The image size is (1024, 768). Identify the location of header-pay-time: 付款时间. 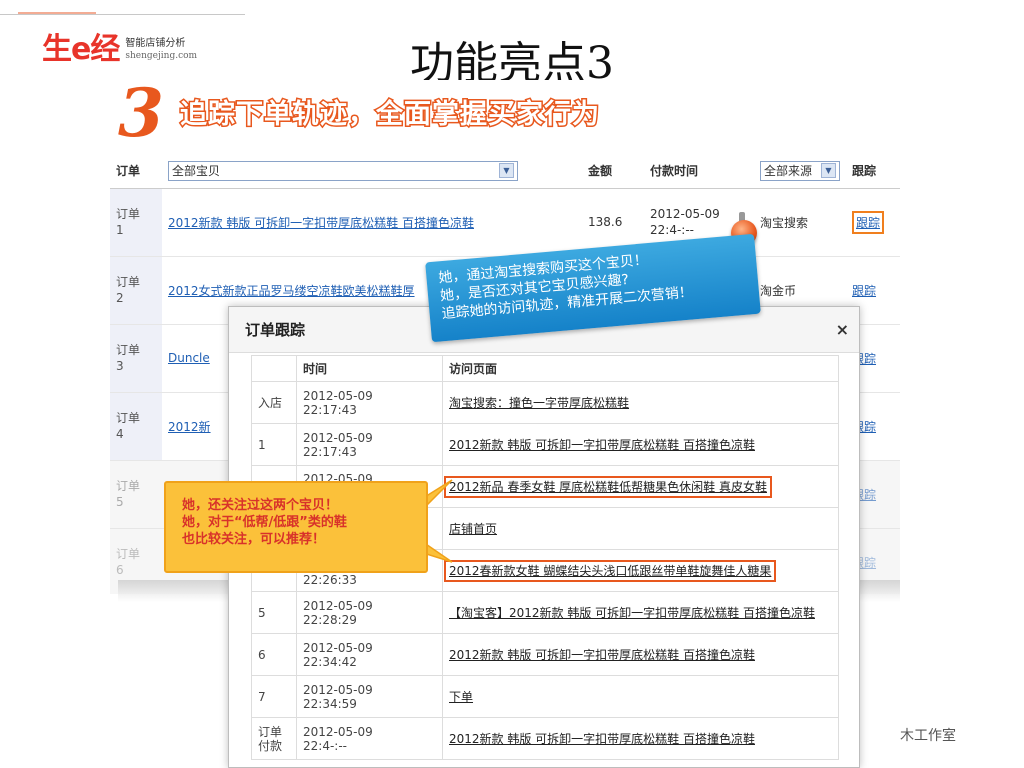
(699, 171).